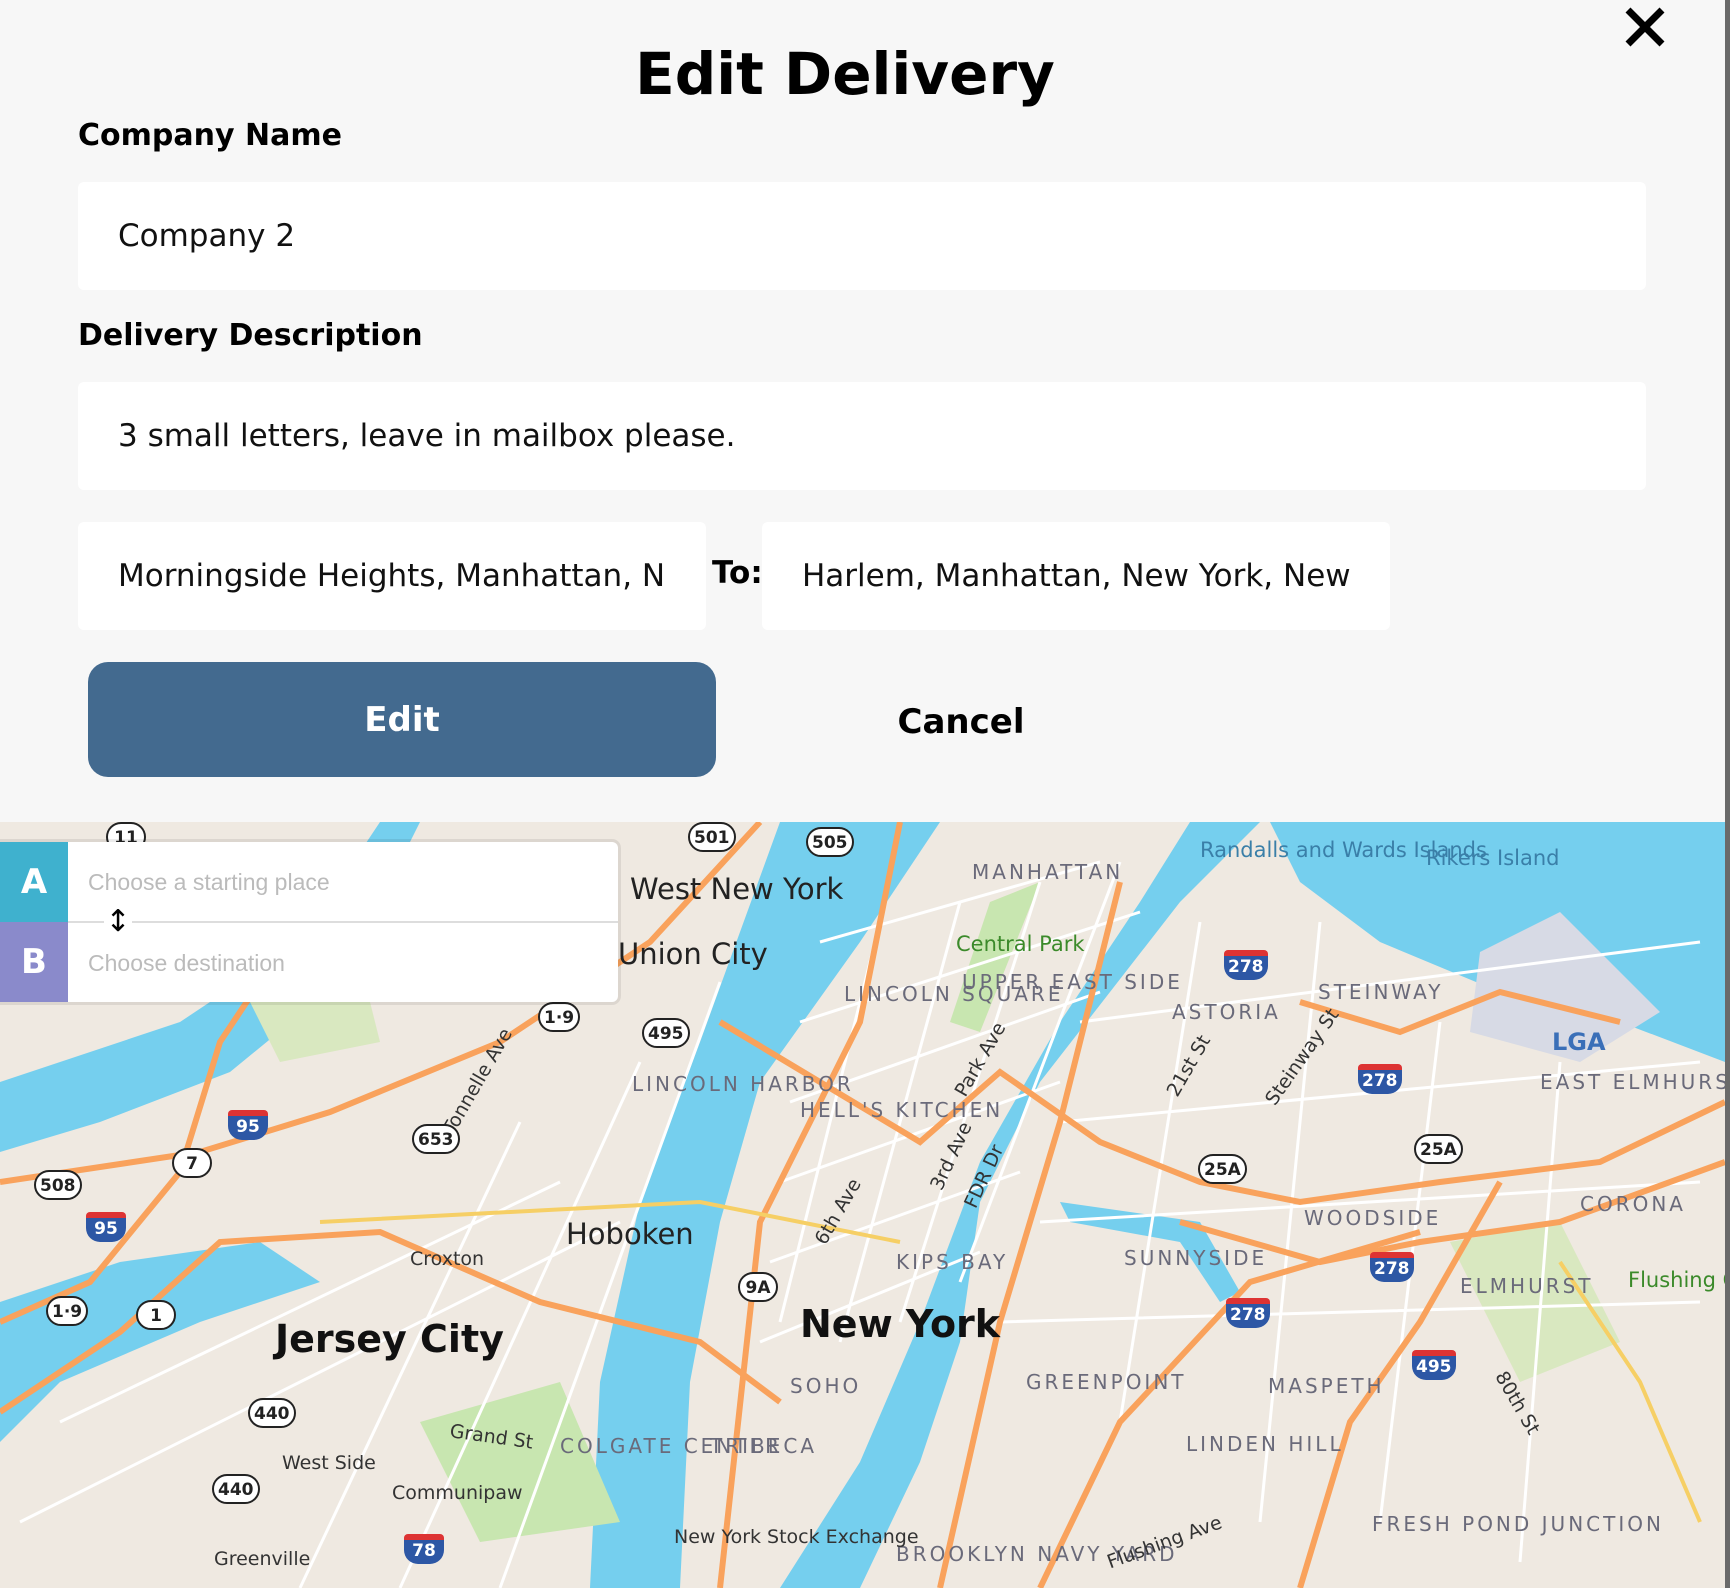 The width and height of the screenshot is (1730, 1588). Describe the element at coordinates (796, 1537) in the screenshot. I see `map-label: New York Stock Exchange` at that location.